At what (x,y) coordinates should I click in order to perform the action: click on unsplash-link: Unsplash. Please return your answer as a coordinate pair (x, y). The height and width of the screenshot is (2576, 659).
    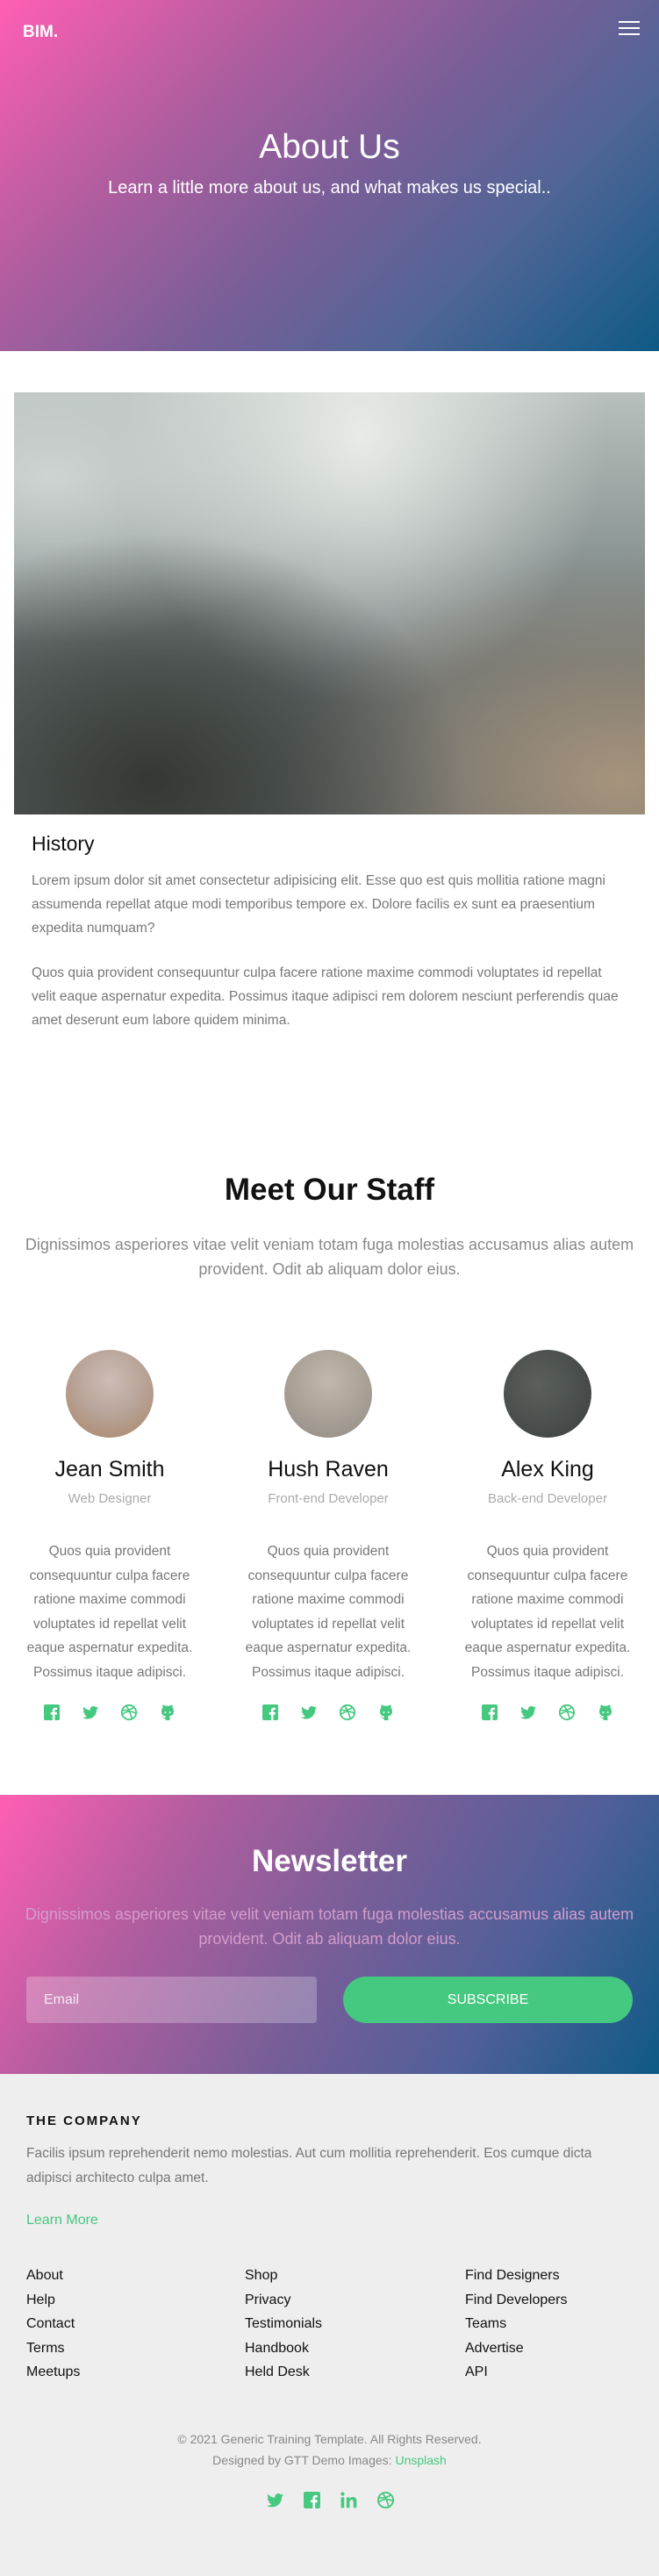
    Looking at the image, I should click on (420, 2460).